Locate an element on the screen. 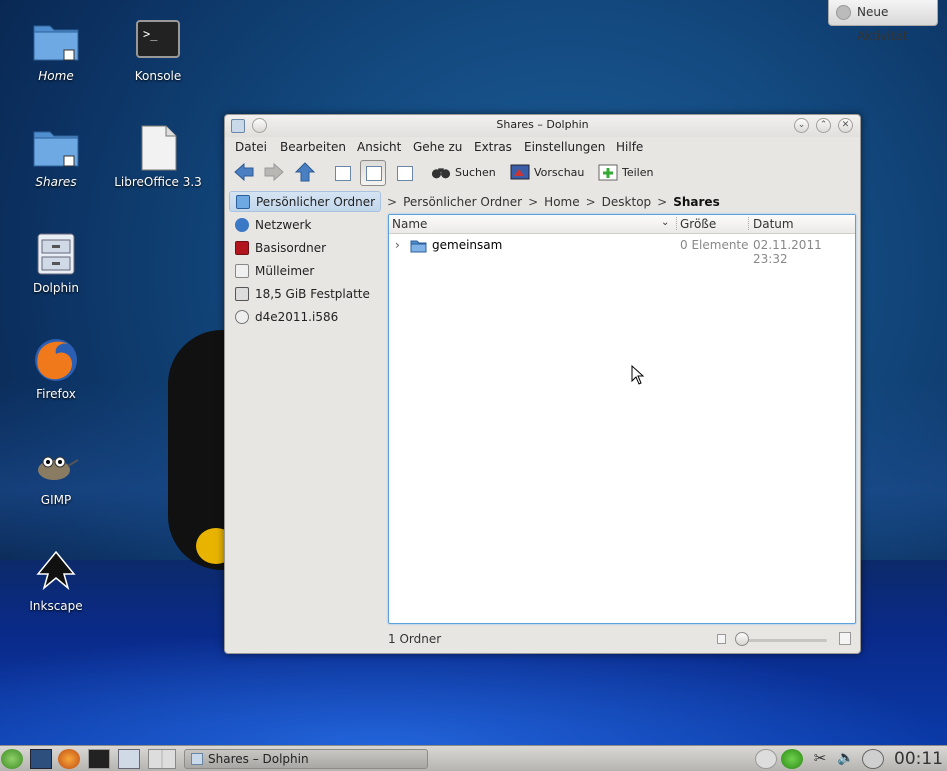 The image size is (947, 771). preview-label: Vorschau is located at coordinates (559, 172).